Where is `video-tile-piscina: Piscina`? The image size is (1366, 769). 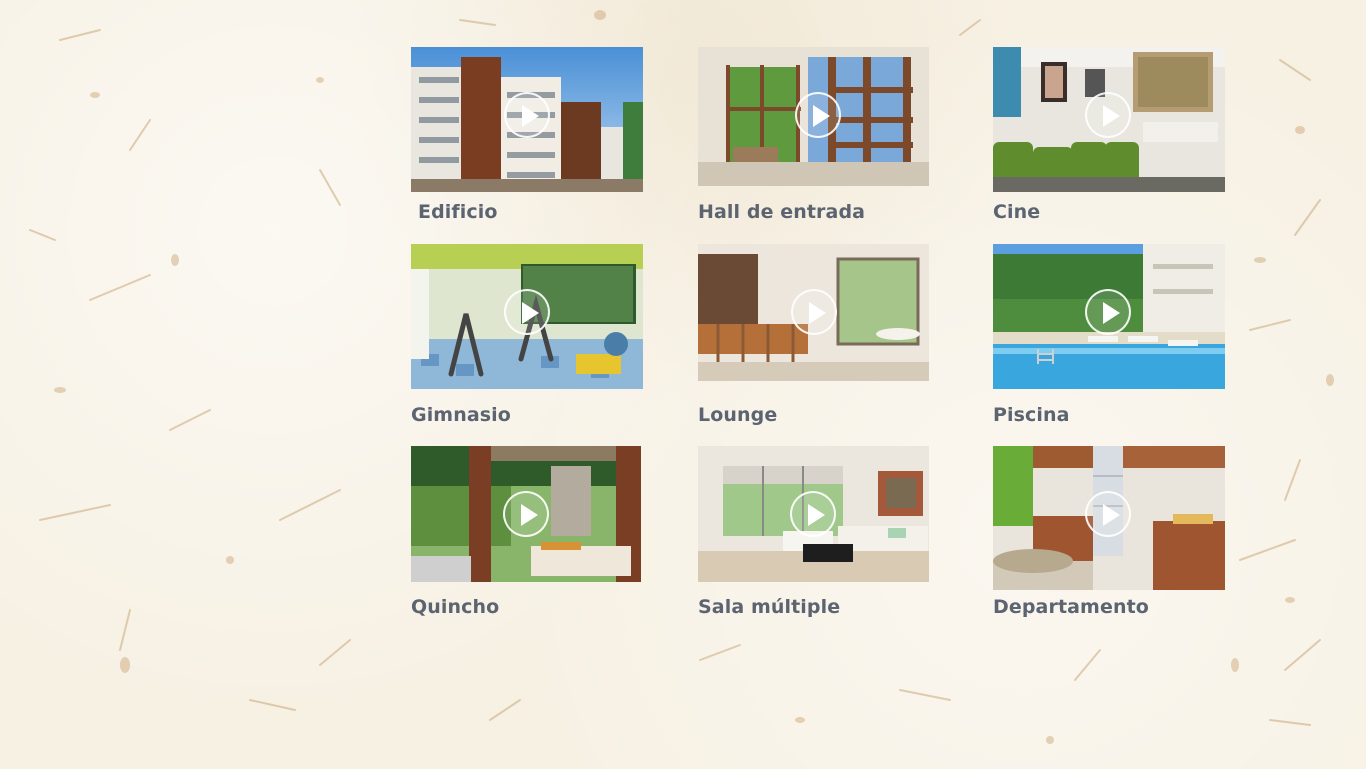 video-tile-piscina: Piscina is located at coordinates (1109, 335).